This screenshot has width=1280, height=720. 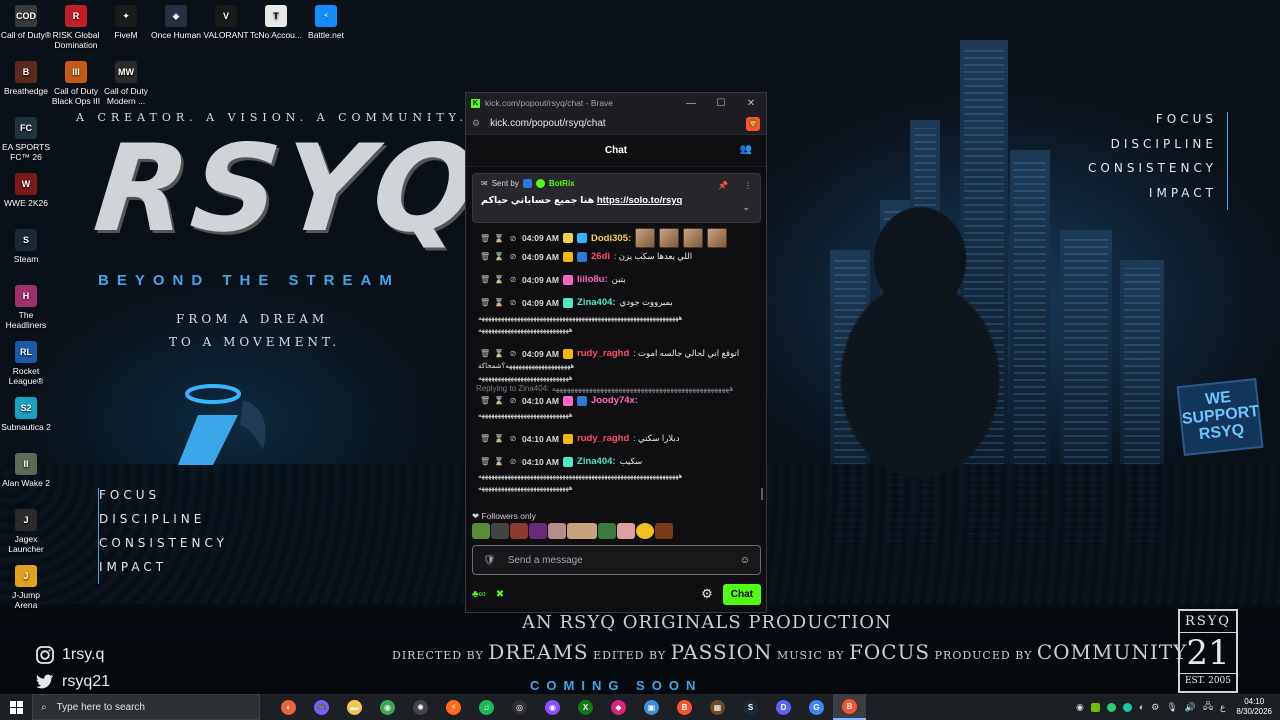 I want to click on tray-gamepad-icon: ◐, so click(x=1141, y=707).